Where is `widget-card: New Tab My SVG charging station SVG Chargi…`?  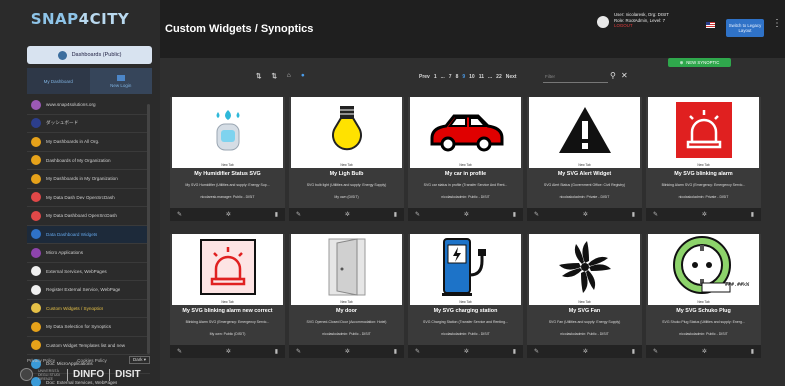 widget-card: New Tab My SVG charging station SVG Chargi… is located at coordinates (465, 296).